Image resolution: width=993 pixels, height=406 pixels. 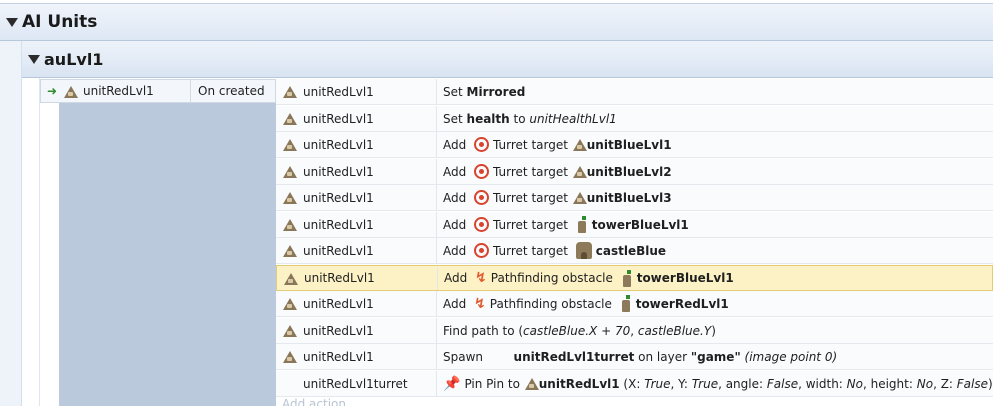 I want to click on subgroup-header: auLvl1, so click(x=507, y=59).